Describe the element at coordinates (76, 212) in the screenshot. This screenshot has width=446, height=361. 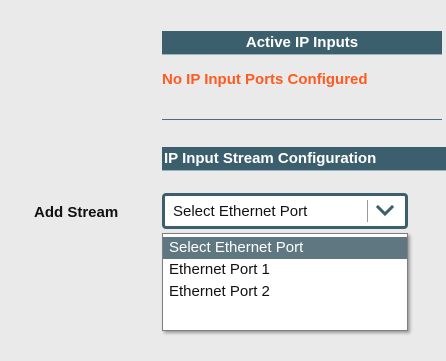
I see `add-stream-label: Add Stream` at that location.